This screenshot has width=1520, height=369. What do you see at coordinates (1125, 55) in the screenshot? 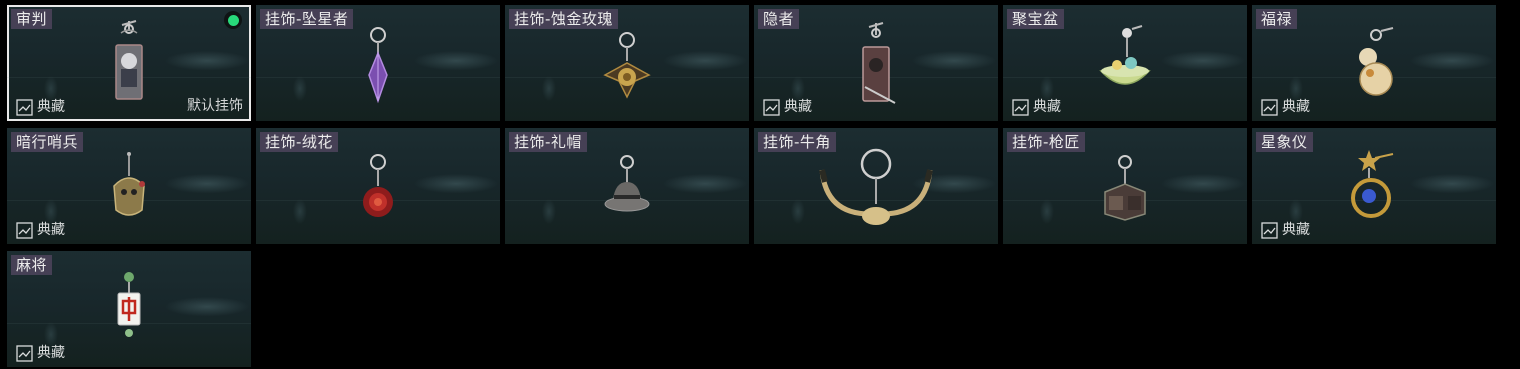
I see `treasure-bowl-charm-icon` at bounding box center [1125, 55].